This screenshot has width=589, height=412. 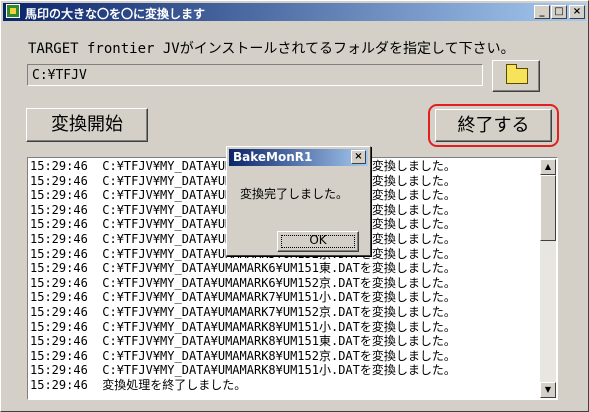 I want to click on maximize-button: □, so click(x=559, y=12).